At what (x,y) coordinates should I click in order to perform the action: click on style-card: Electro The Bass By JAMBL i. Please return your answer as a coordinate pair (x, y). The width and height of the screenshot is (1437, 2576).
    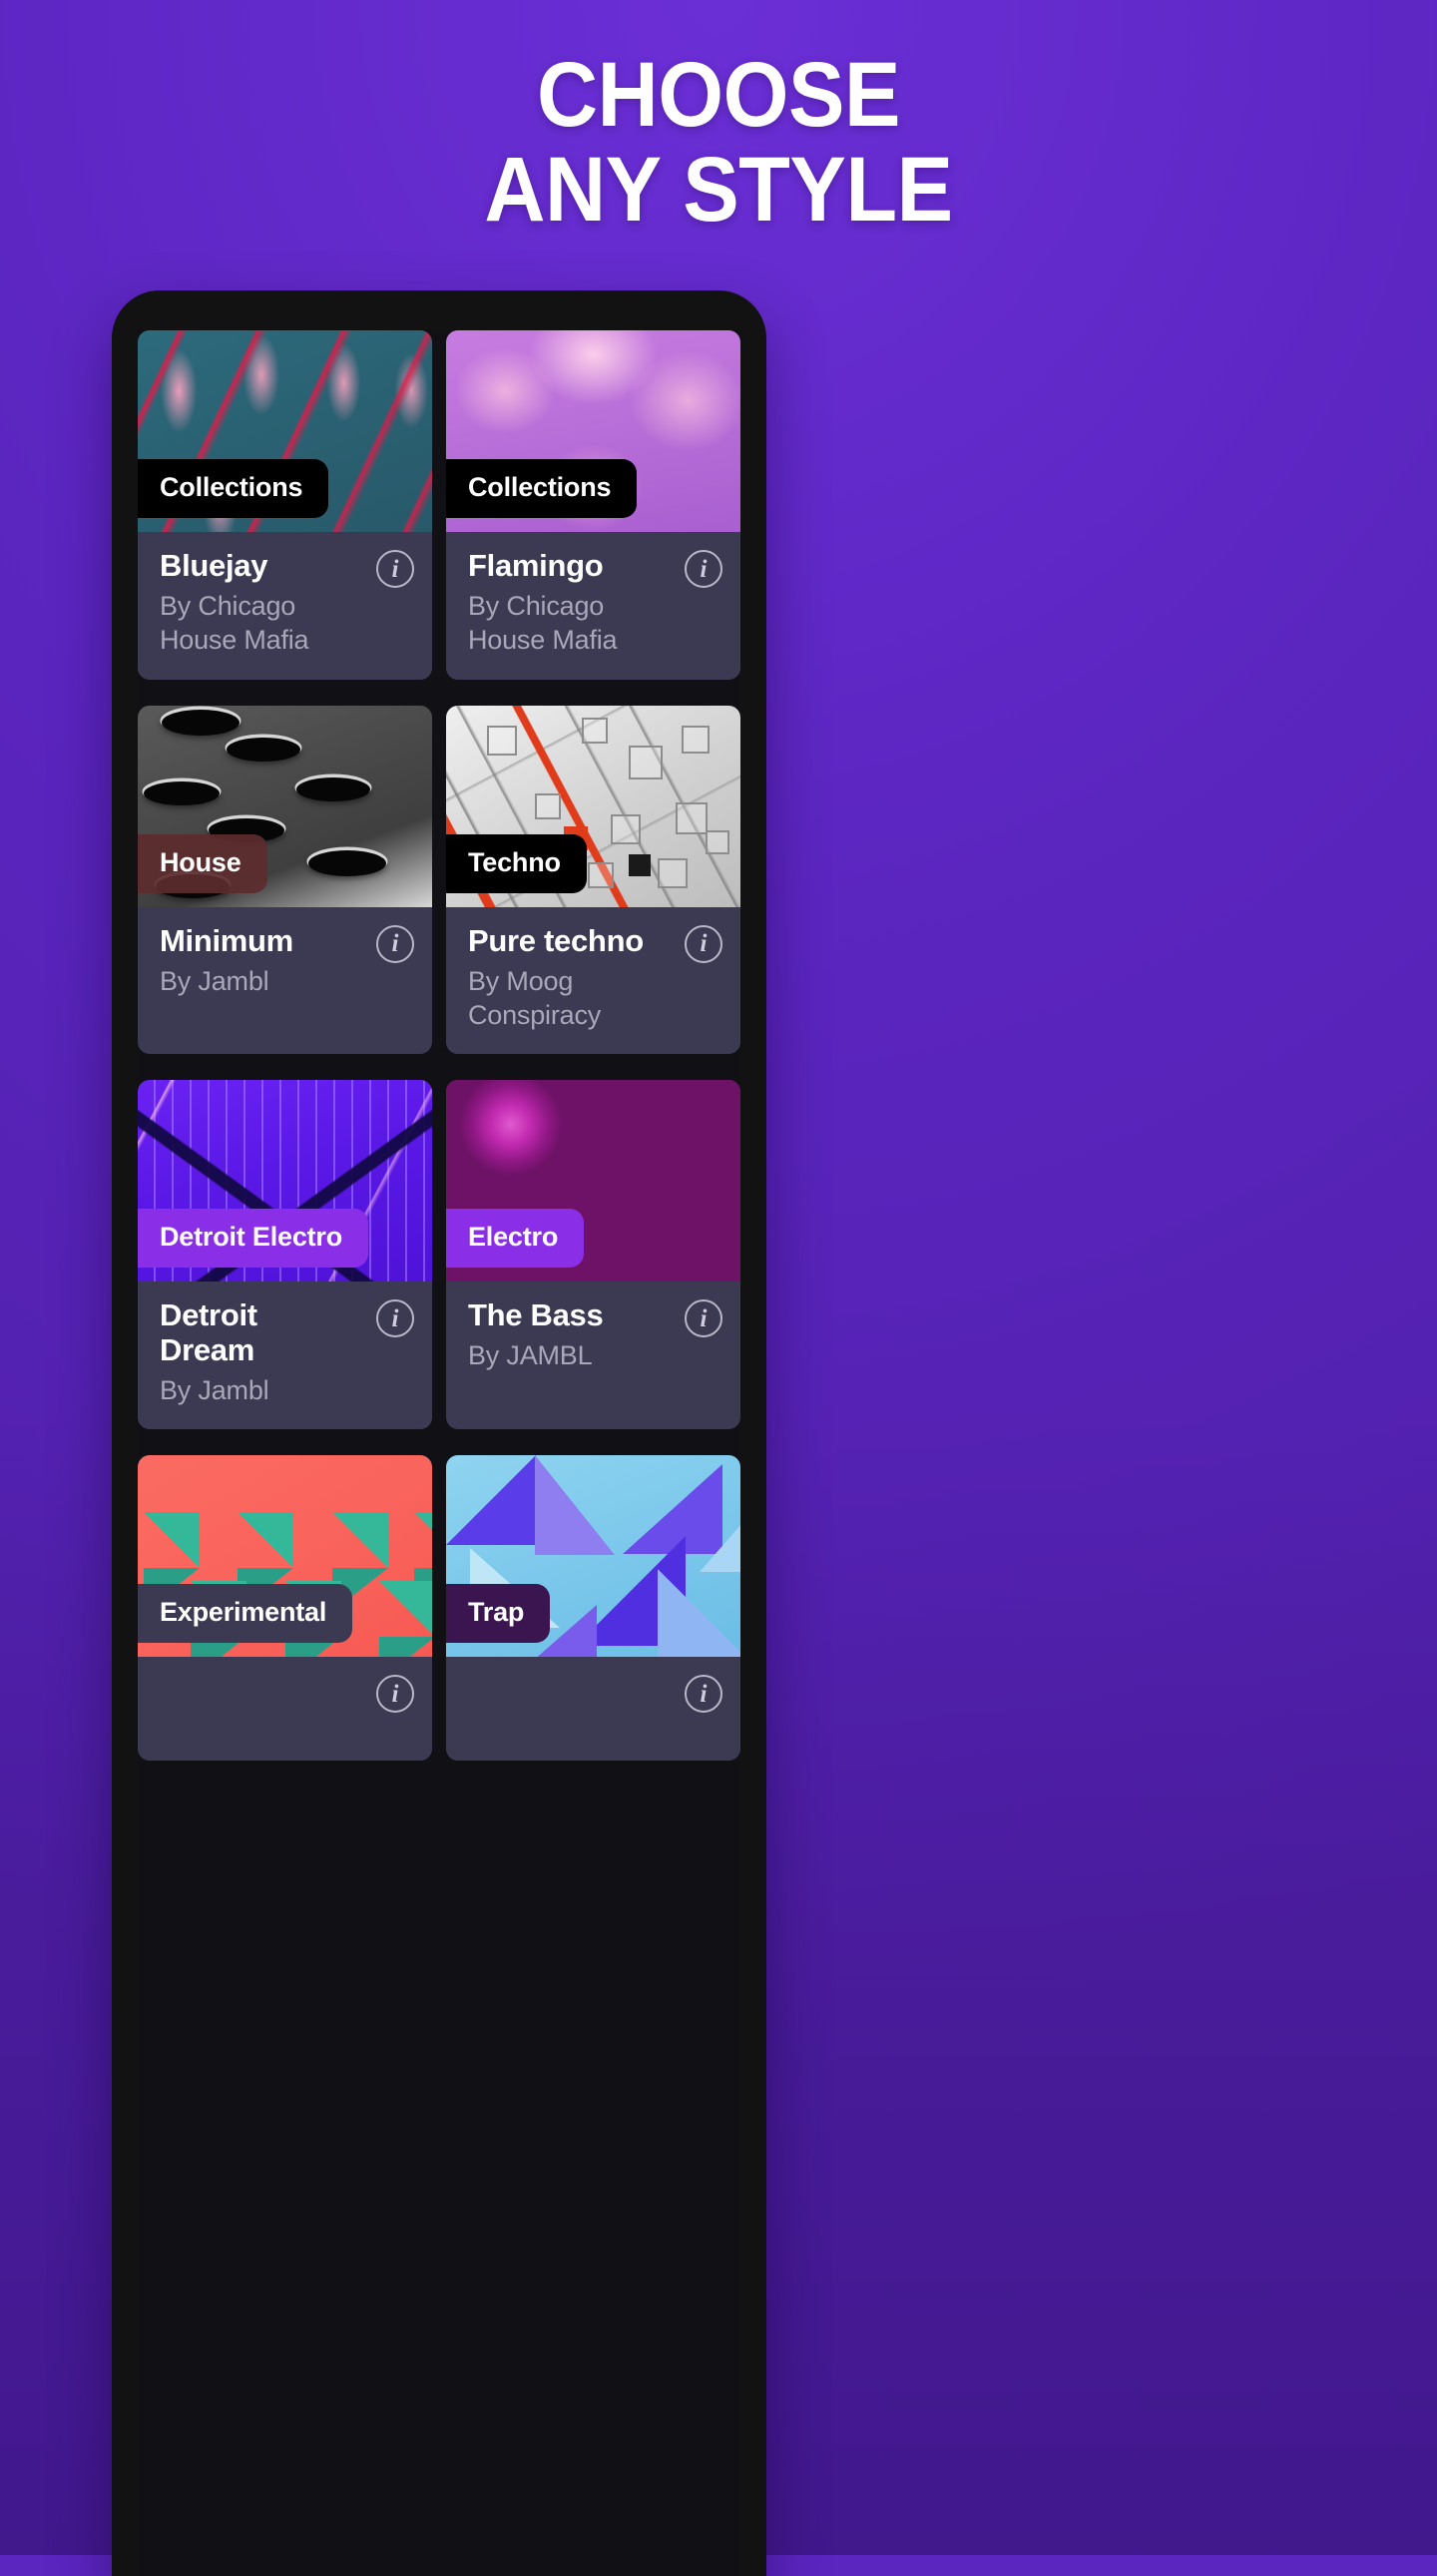
    Looking at the image, I should click on (593, 1255).